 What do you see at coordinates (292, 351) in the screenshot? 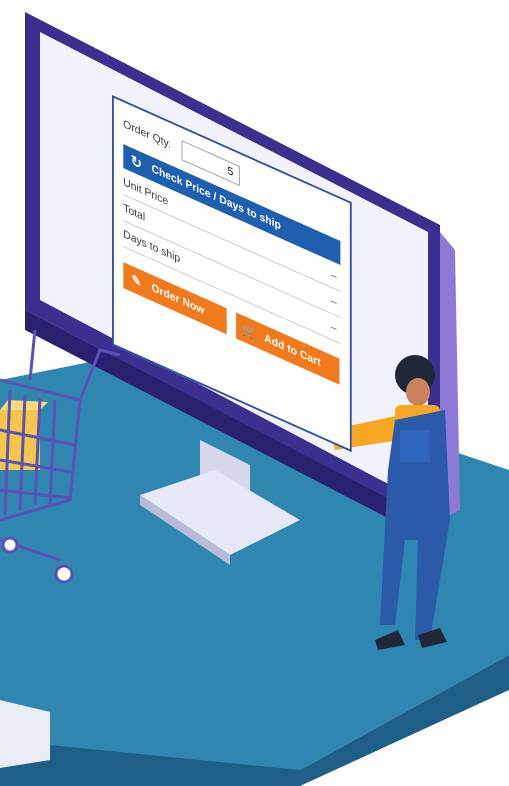
I see `add-to-cart-button-label: Add to Cart` at bounding box center [292, 351].